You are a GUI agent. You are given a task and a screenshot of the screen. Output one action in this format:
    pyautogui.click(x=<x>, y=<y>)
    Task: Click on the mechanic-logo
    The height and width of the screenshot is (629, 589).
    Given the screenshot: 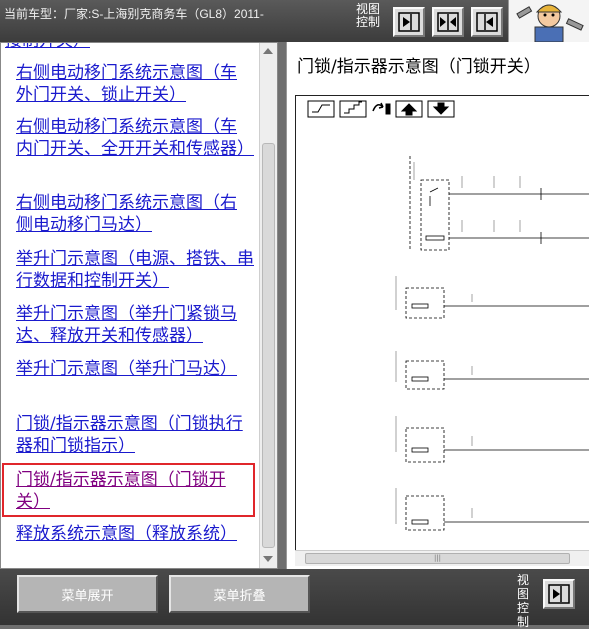 What is the action you would take?
    pyautogui.click(x=548, y=21)
    